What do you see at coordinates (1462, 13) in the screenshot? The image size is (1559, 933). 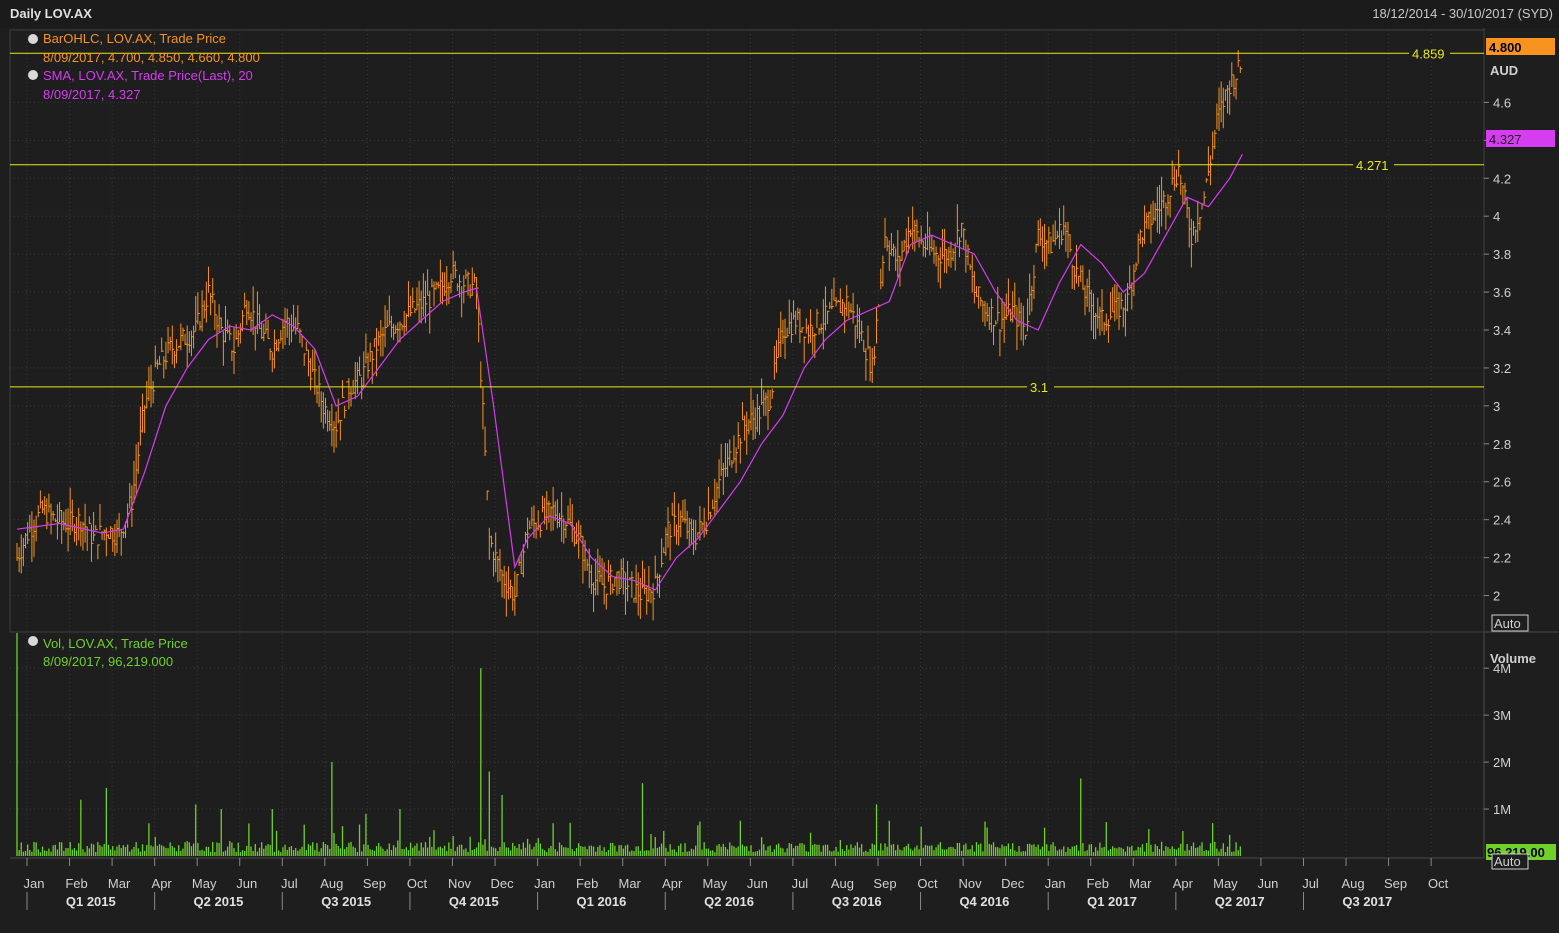 I see `date-range: 18/12/2014 - 30/10/2017 (SYD)` at bounding box center [1462, 13].